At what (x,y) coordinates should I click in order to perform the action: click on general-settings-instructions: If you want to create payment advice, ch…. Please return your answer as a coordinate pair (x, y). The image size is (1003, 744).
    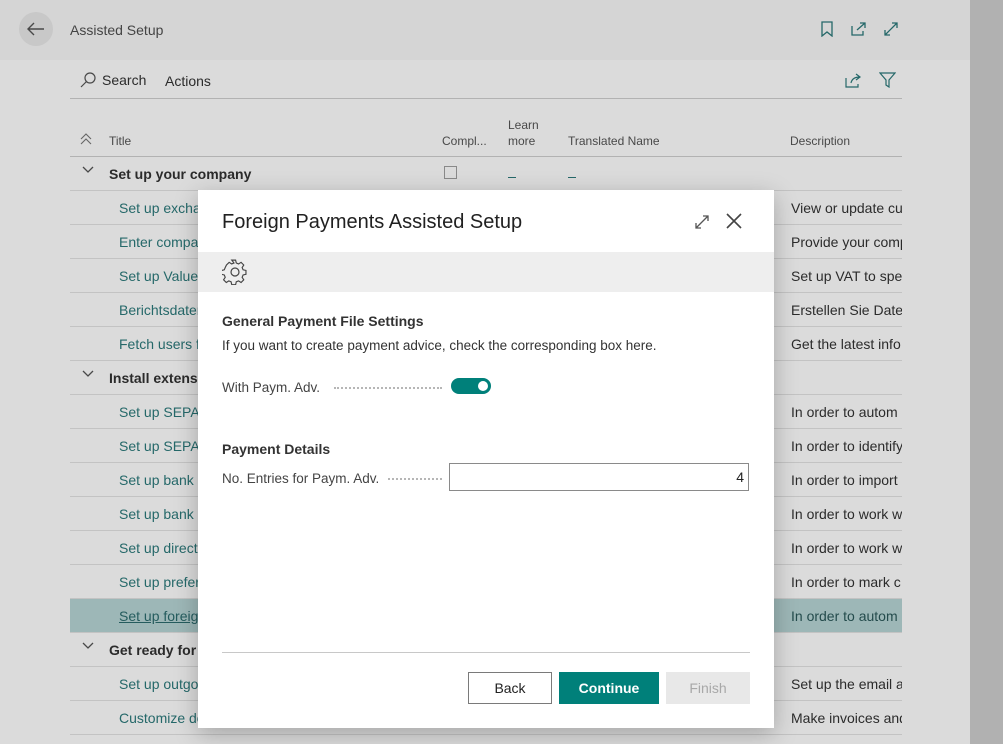
    Looking at the image, I should click on (439, 345).